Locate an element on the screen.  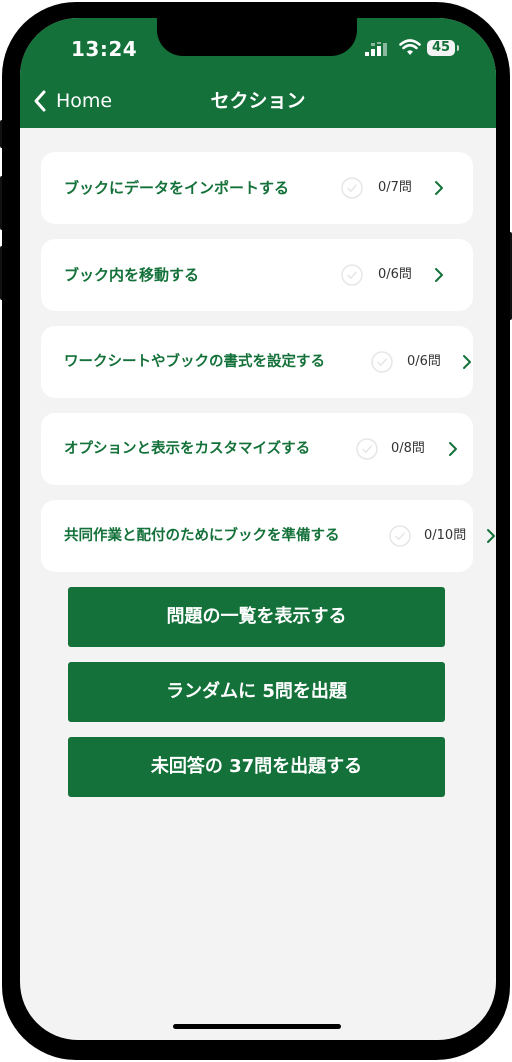
navigation-header: 13:24 45 Home セクション is located at coordinates (258, 73).